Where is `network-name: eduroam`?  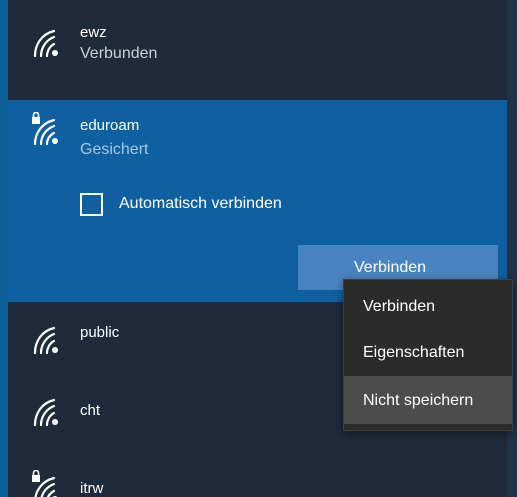
network-name: eduroam is located at coordinates (110, 125).